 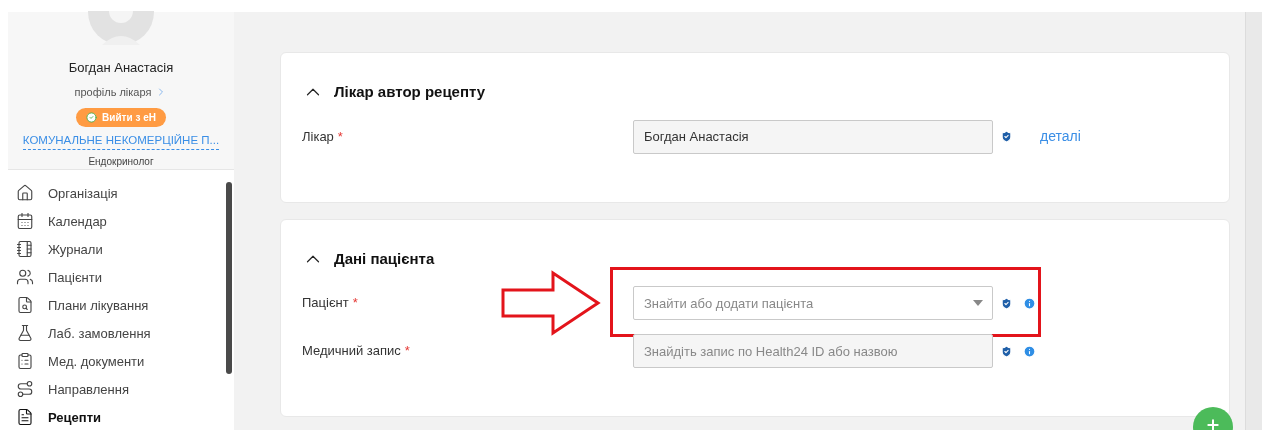 I want to click on nav-item: Календар, so click(x=112, y=221).